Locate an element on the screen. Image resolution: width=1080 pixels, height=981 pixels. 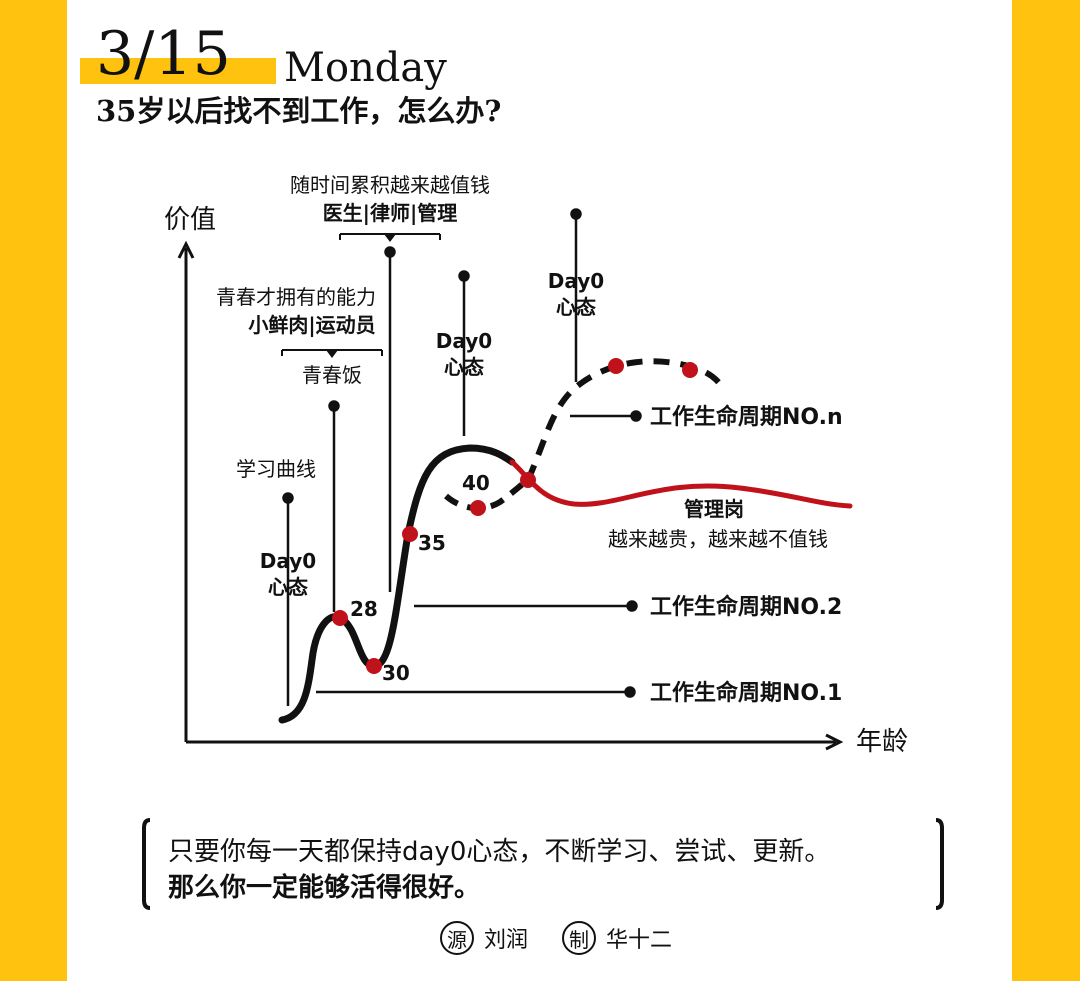
day0-label-2: Day0 is located at coordinates (464, 341).